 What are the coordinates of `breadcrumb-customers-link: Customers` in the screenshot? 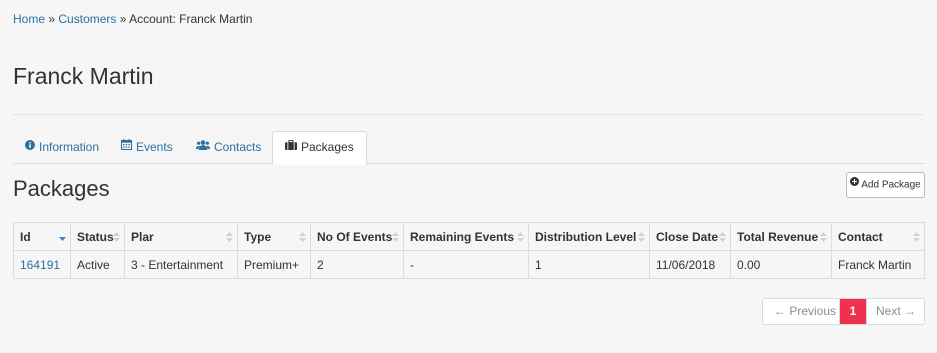 It's located at (87, 19).